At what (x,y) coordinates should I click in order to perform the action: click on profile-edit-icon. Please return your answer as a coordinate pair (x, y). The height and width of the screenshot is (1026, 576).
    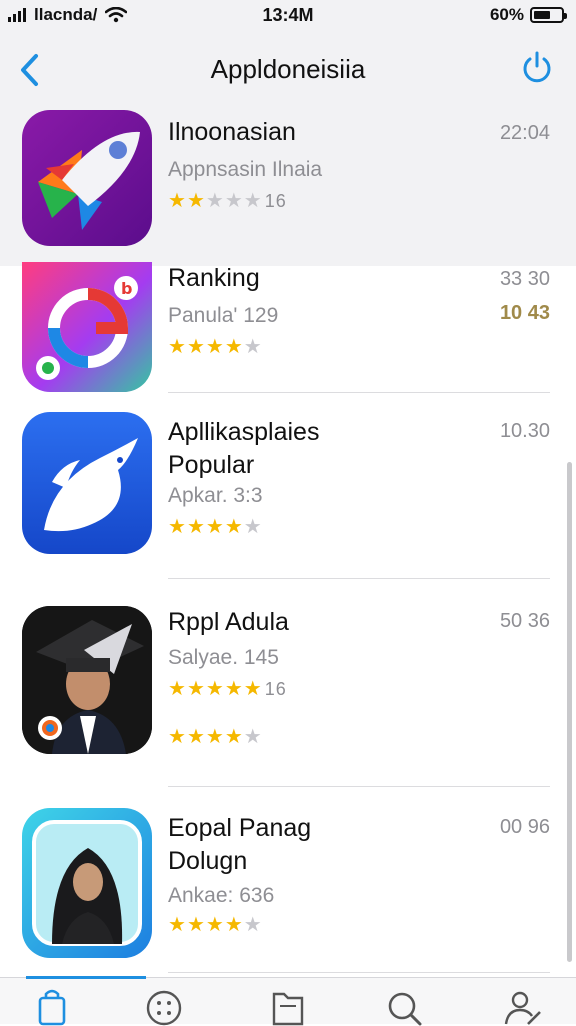
    Looking at the image, I should click on (522, 1006).